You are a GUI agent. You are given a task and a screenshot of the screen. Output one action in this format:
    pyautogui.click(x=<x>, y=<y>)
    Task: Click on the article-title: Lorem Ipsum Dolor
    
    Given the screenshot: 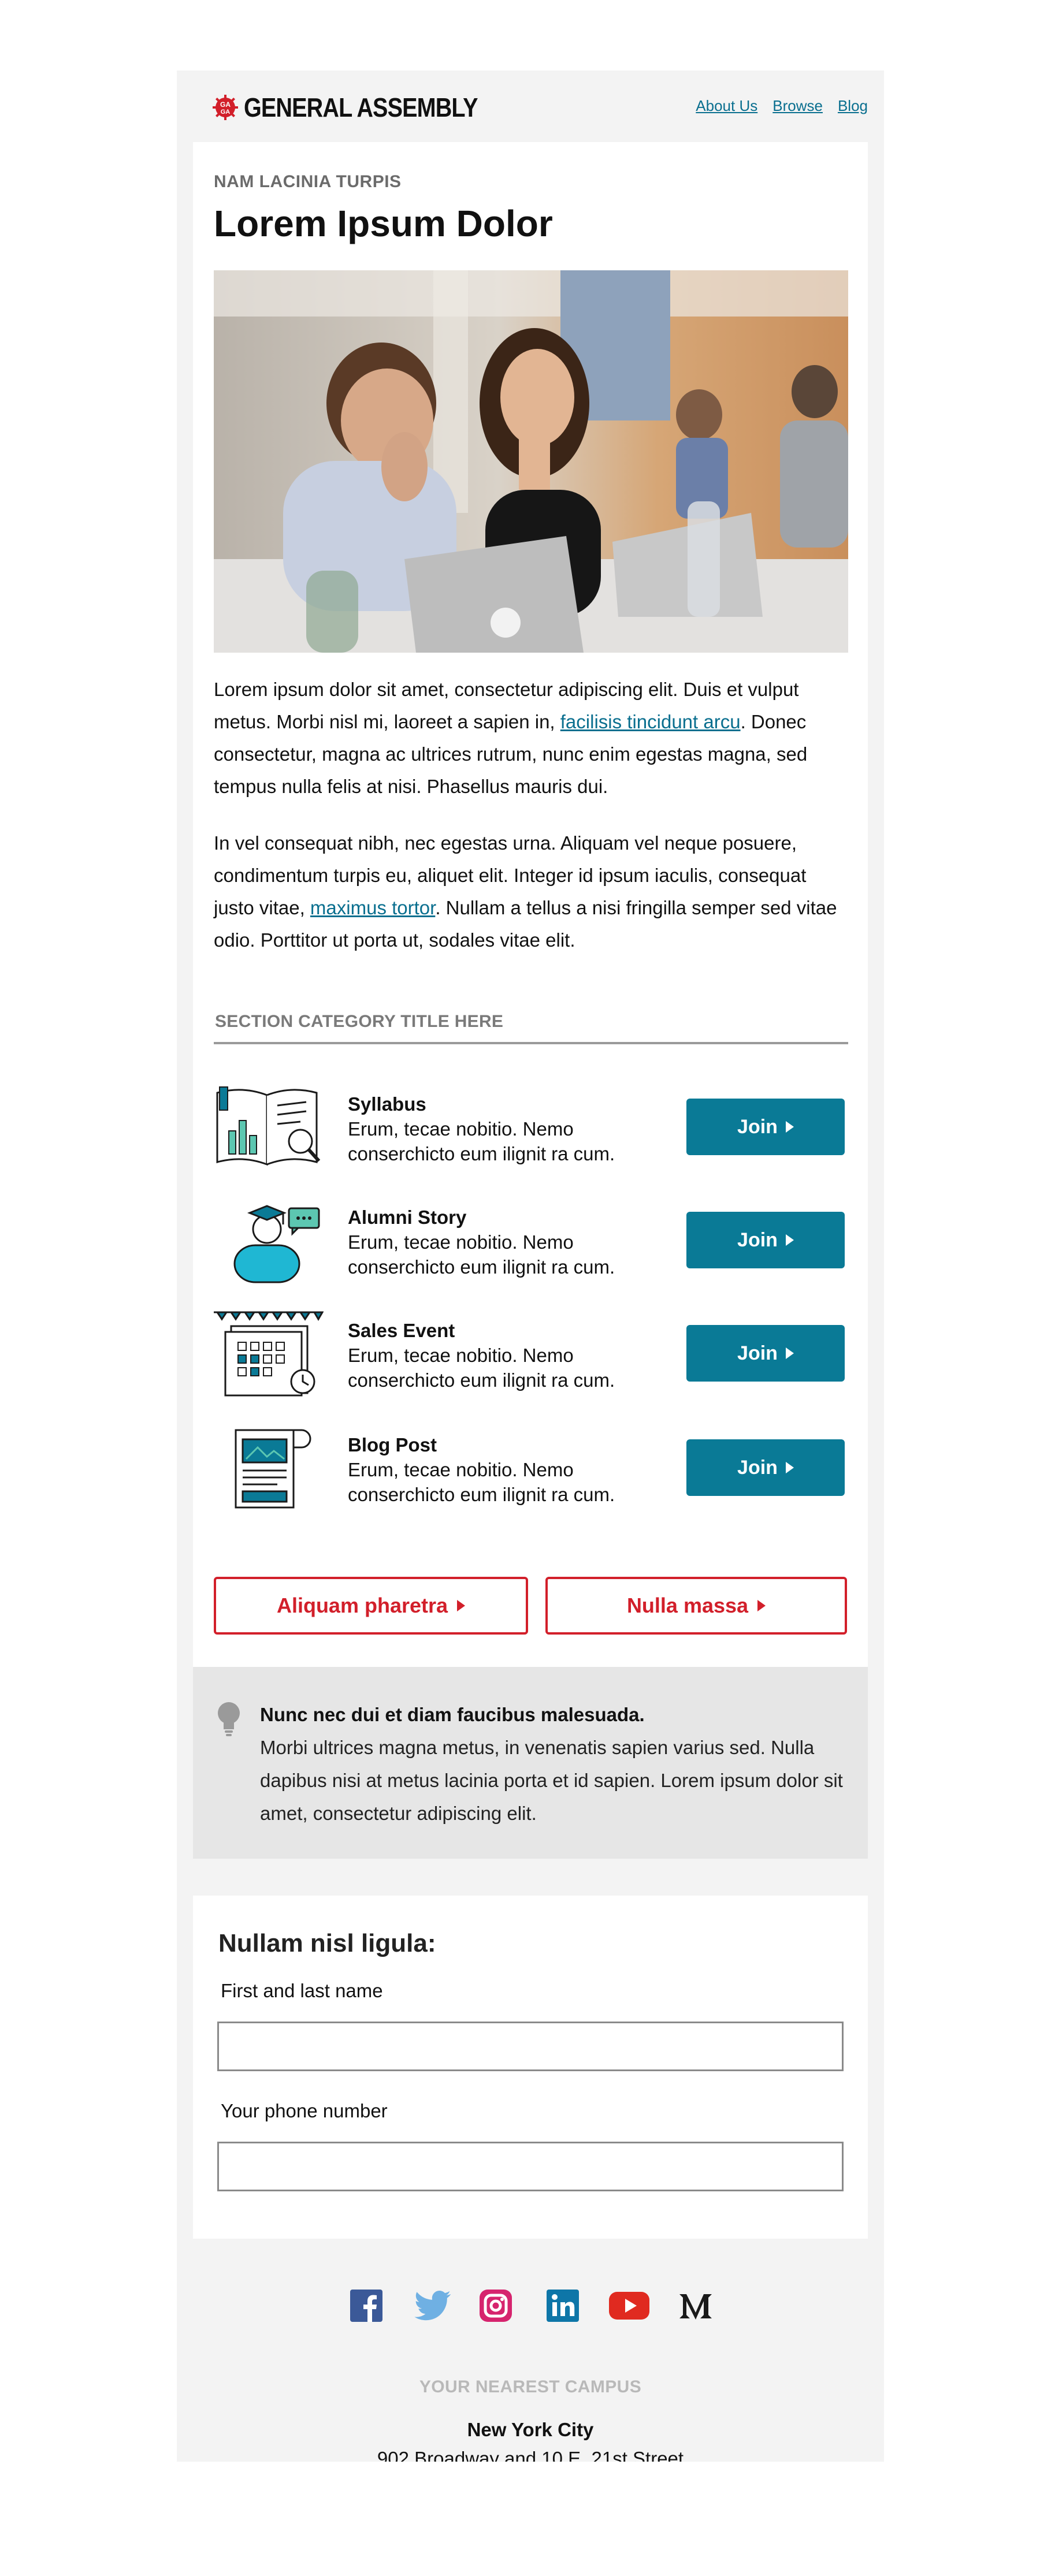 What is the action you would take?
    pyautogui.click(x=383, y=223)
    